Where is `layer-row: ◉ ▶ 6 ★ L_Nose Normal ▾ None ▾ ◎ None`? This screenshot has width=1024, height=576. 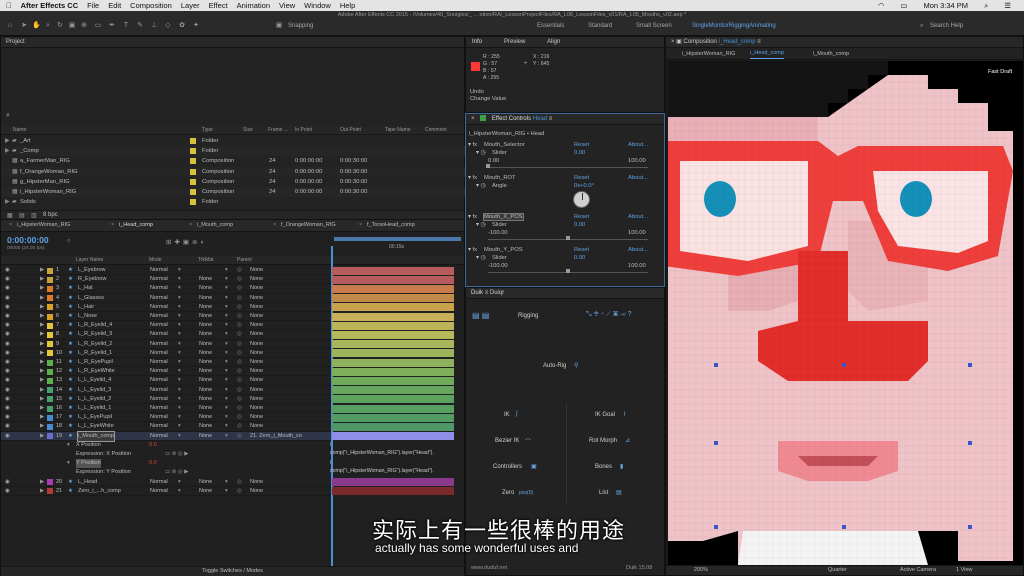
layer-row: ◉ ▶ 6 ★ L_Nose Normal ▾ None ▾ ◎ None is located at coordinates (166, 317).